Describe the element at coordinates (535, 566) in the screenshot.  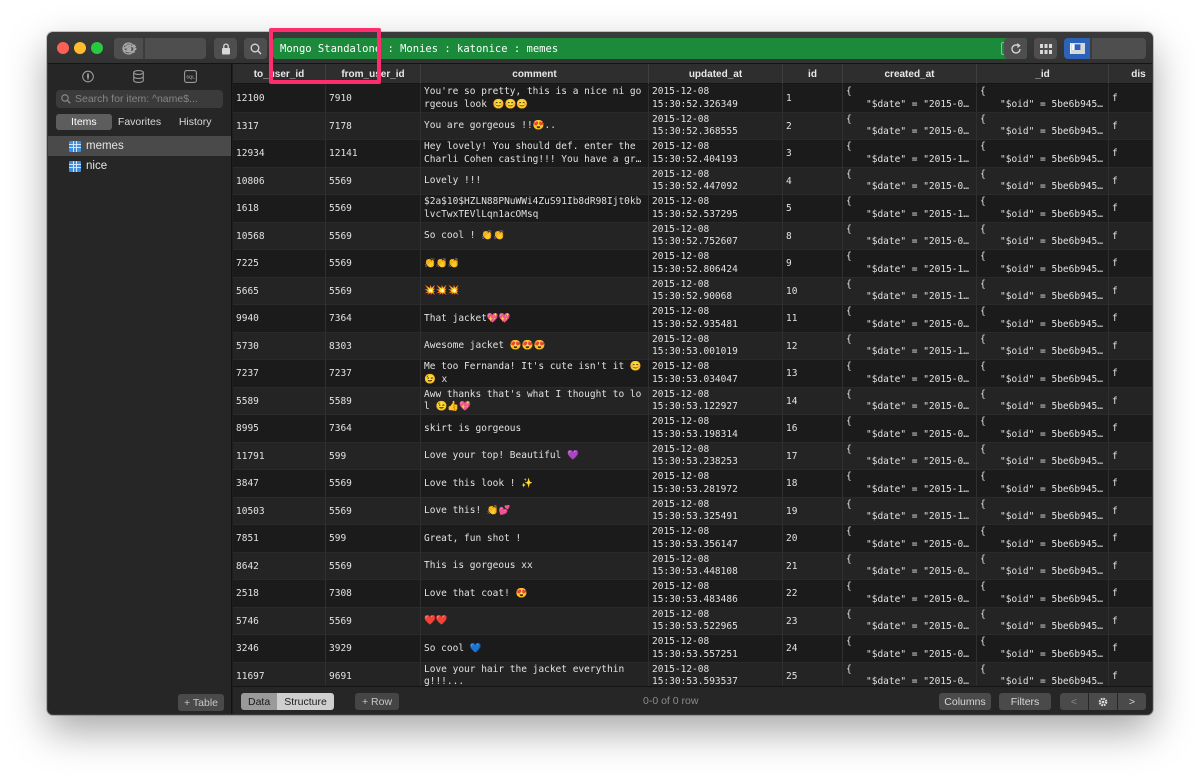
I see `cell-comment: This is gorgeous xx` at that location.